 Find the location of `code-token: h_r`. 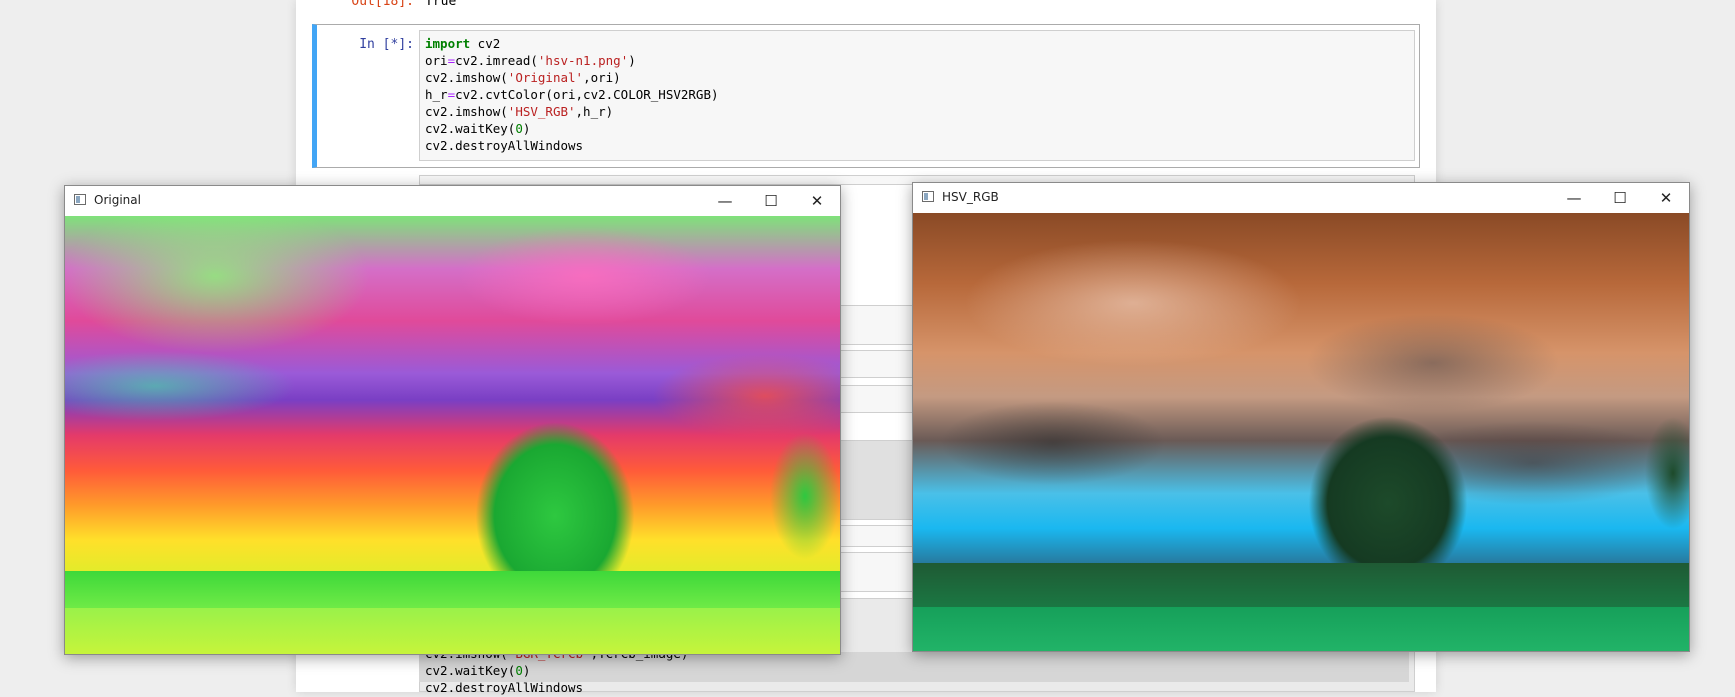

code-token: h_r is located at coordinates (436, 94).